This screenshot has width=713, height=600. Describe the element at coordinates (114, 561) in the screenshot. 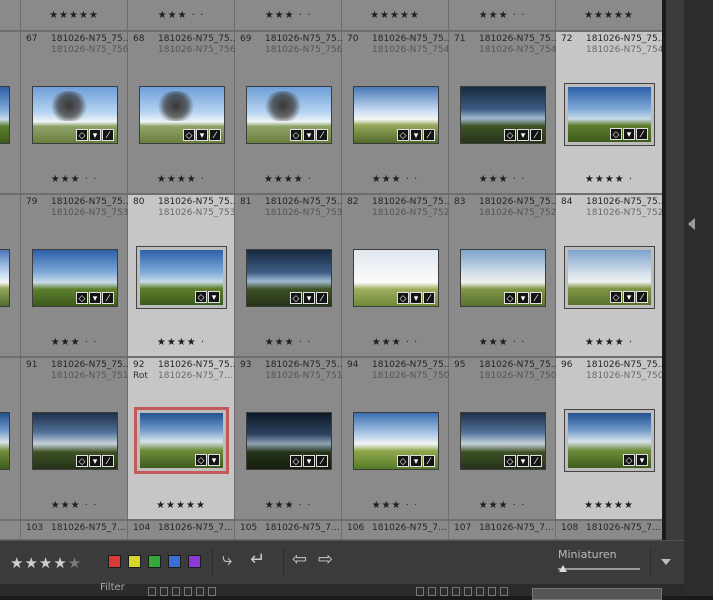

I see `color-label-red` at that location.